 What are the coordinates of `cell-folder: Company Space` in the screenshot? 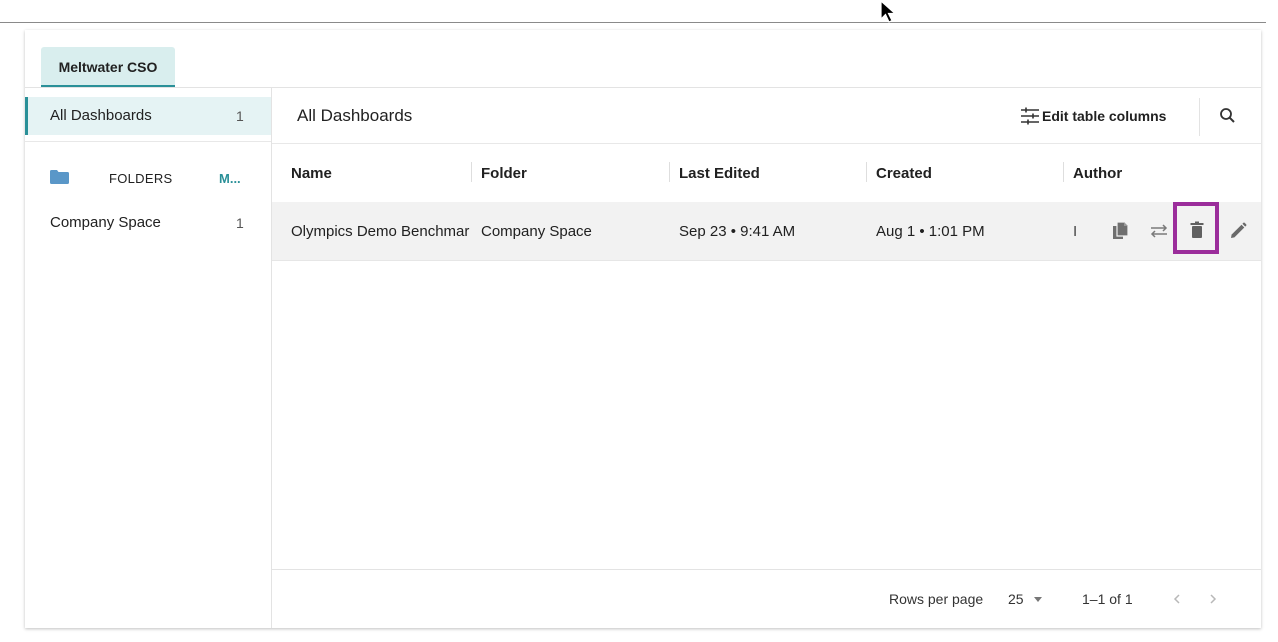 It's located at (536, 231).